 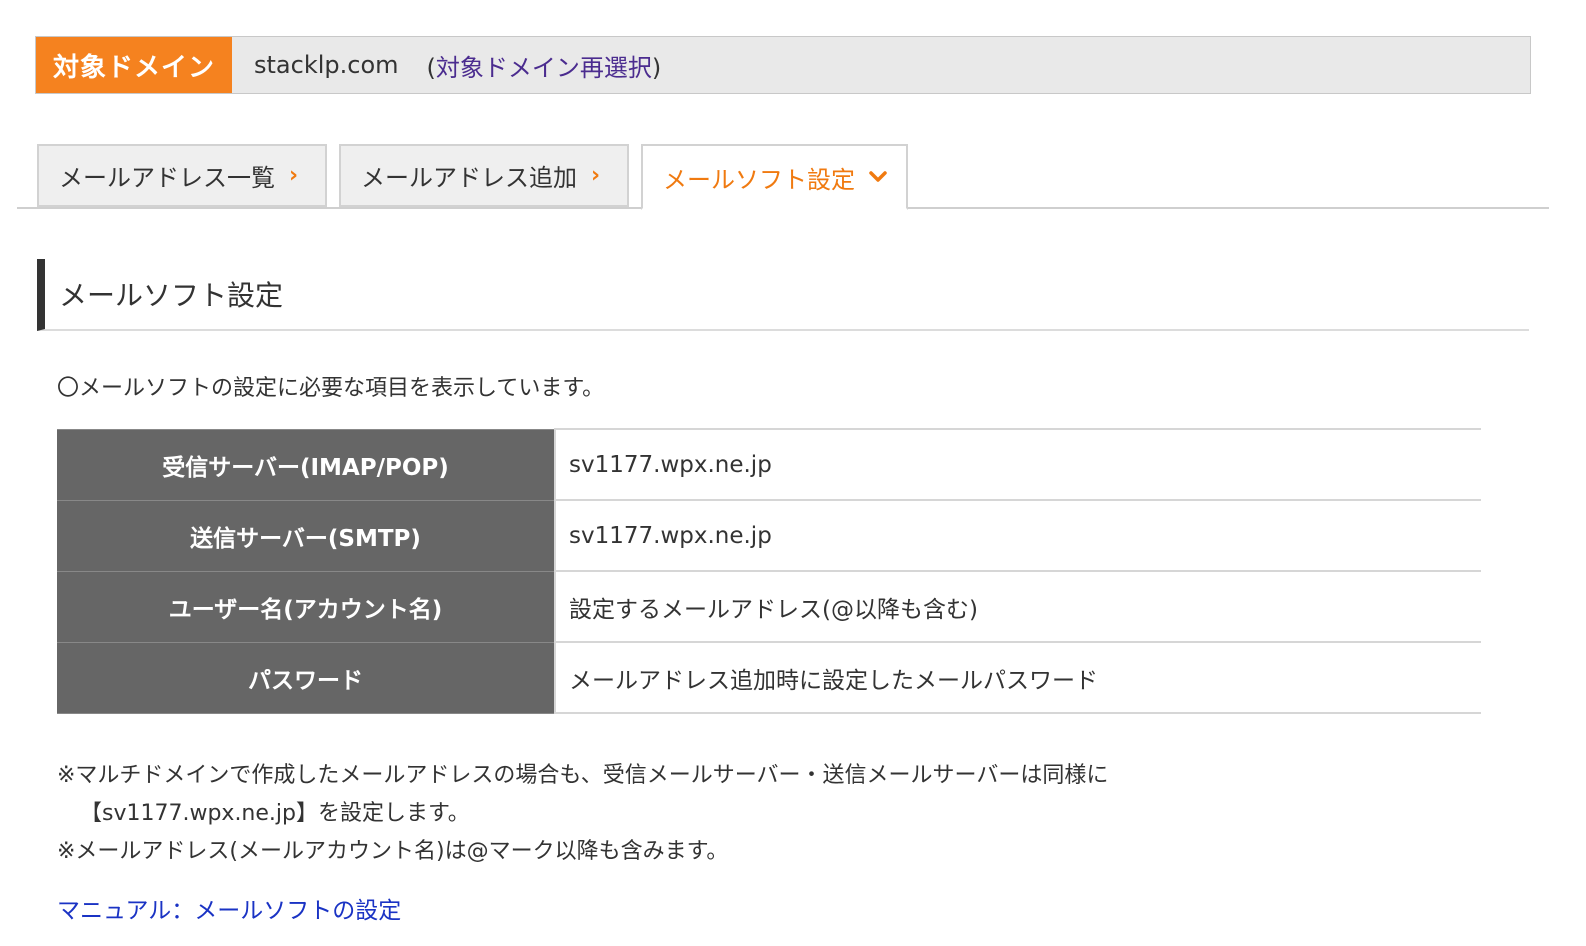 I want to click on tab-label: メールアドレス一覧, so click(x=167, y=178).